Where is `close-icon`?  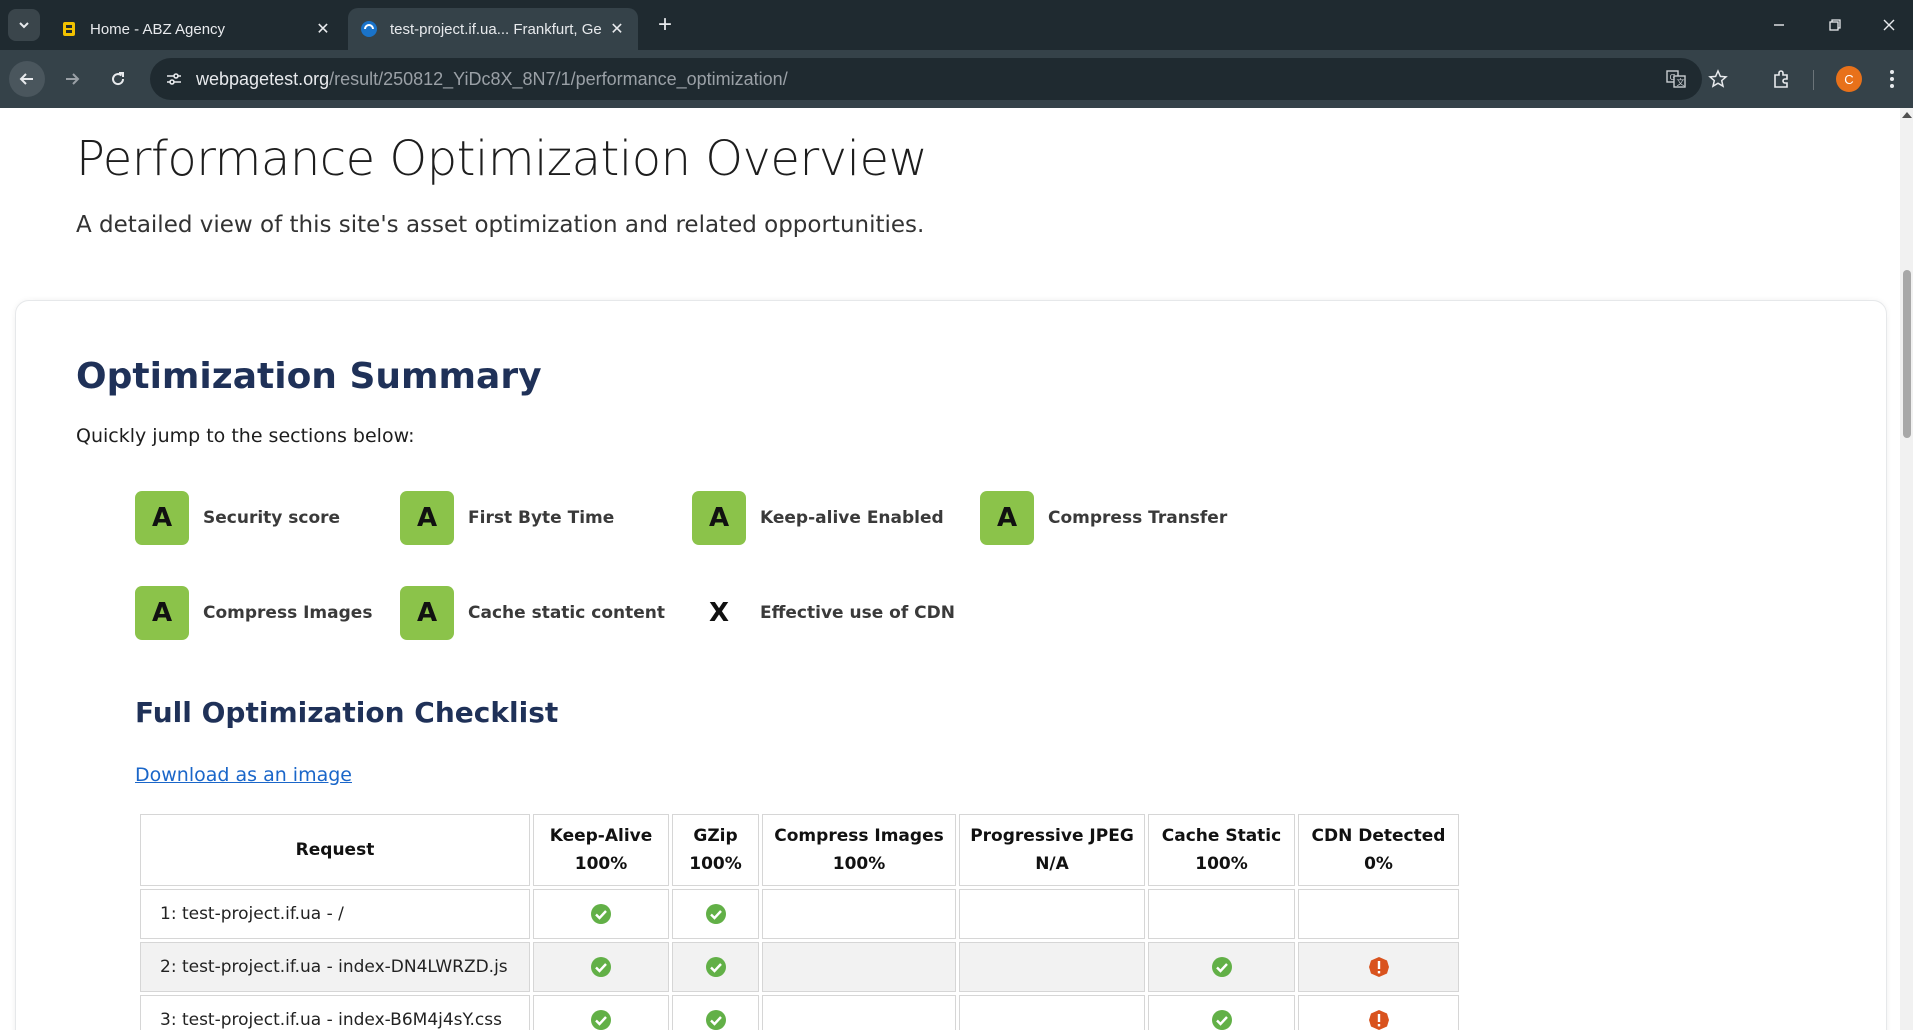 close-icon is located at coordinates (1889, 25).